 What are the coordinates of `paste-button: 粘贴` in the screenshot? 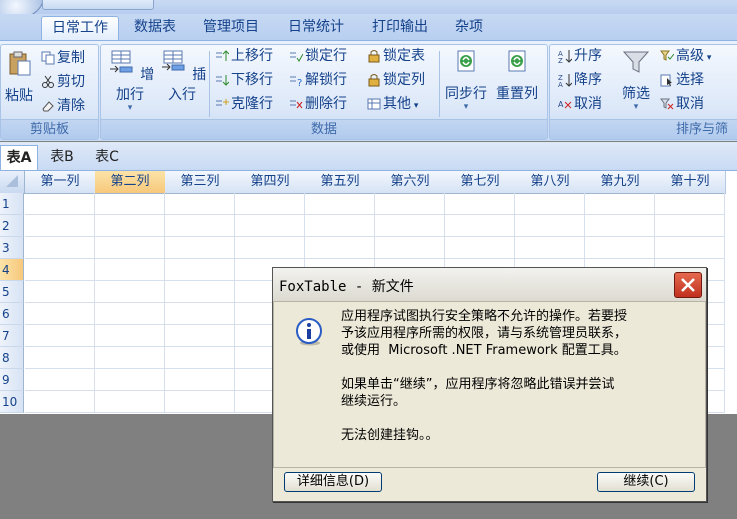 It's located at (19, 78).